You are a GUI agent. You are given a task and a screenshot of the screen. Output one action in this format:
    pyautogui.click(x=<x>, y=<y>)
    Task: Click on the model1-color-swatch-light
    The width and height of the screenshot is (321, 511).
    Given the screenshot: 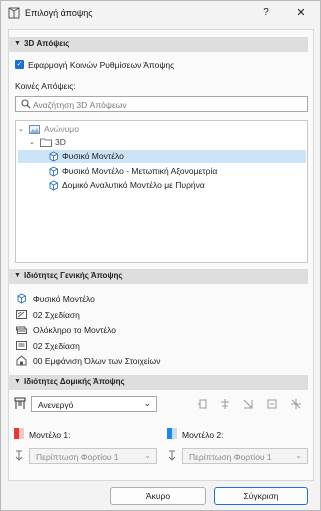 What is the action you would take?
    pyautogui.click(x=21, y=433)
    